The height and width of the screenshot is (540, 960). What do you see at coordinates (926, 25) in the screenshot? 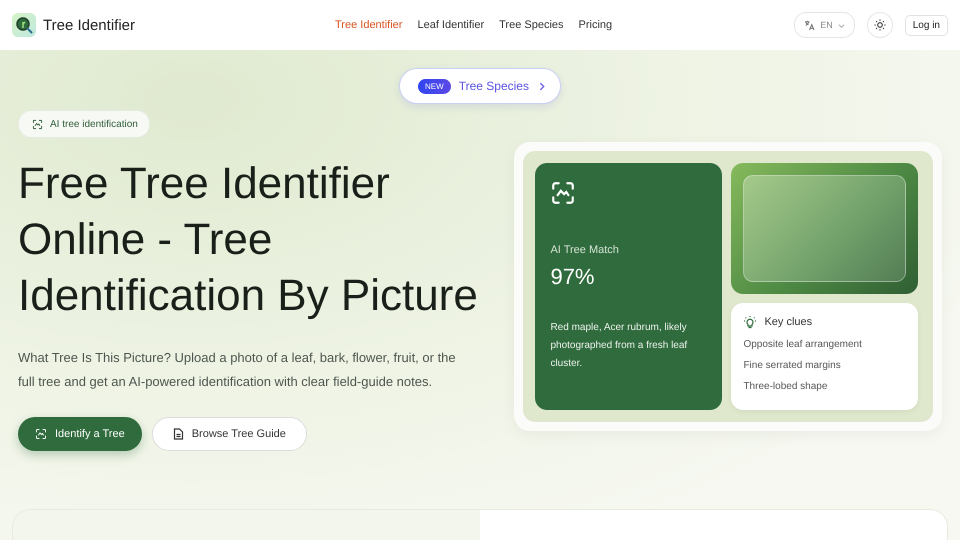
I see `login-button: Log in` at bounding box center [926, 25].